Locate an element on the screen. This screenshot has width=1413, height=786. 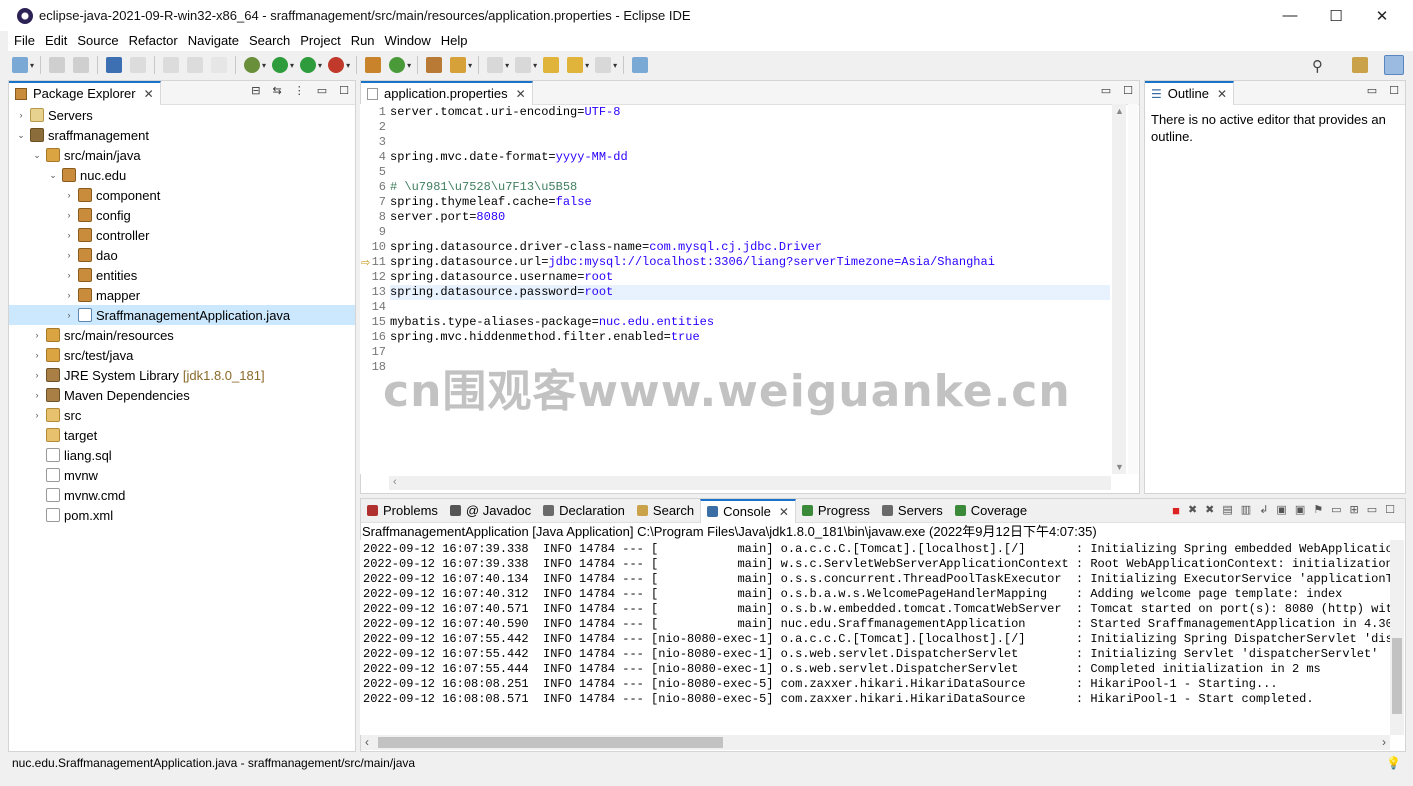
tree-item: target is located at coordinates (182, 435).